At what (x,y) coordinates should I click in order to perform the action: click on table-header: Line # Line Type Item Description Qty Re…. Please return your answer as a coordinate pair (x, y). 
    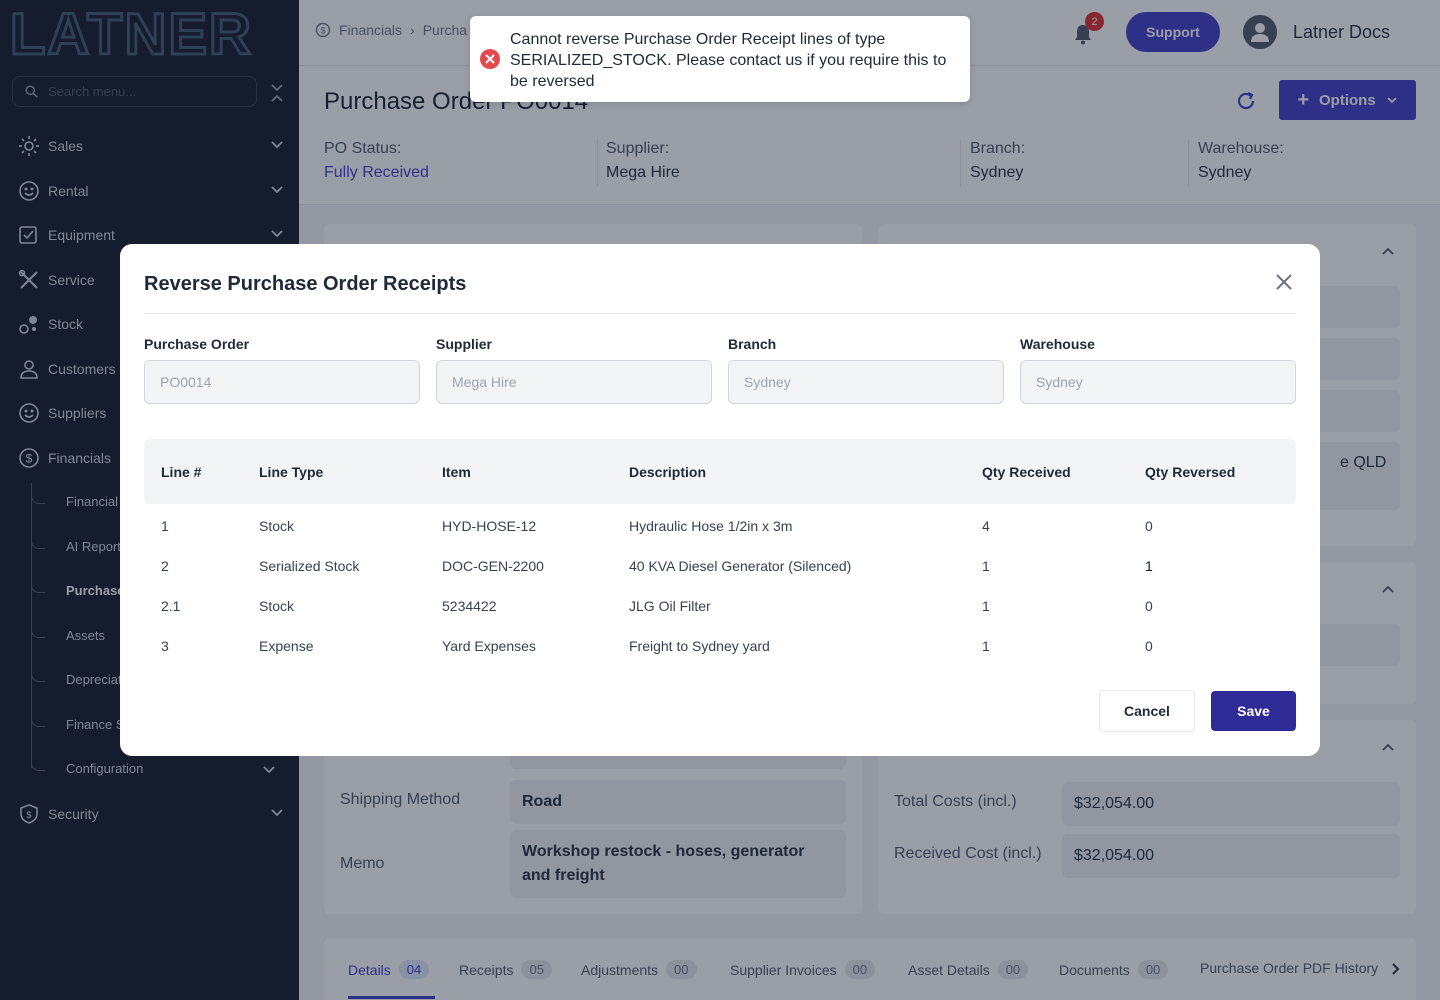
    Looking at the image, I should click on (720, 471).